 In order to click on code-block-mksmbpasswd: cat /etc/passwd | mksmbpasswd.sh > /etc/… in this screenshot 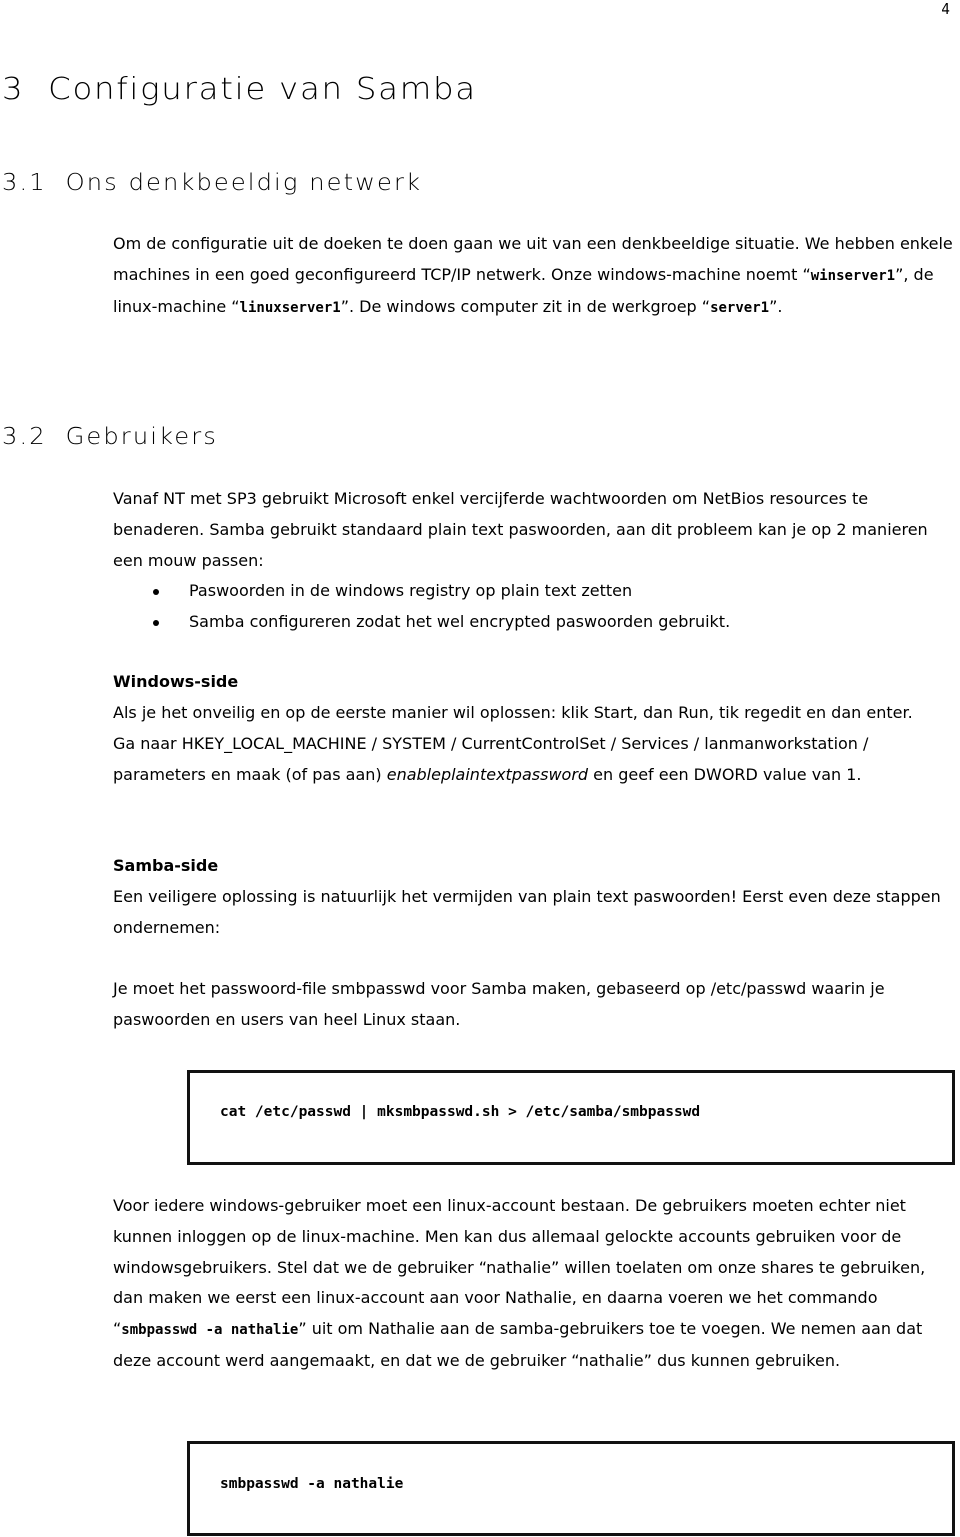, I will do `click(571, 1117)`.